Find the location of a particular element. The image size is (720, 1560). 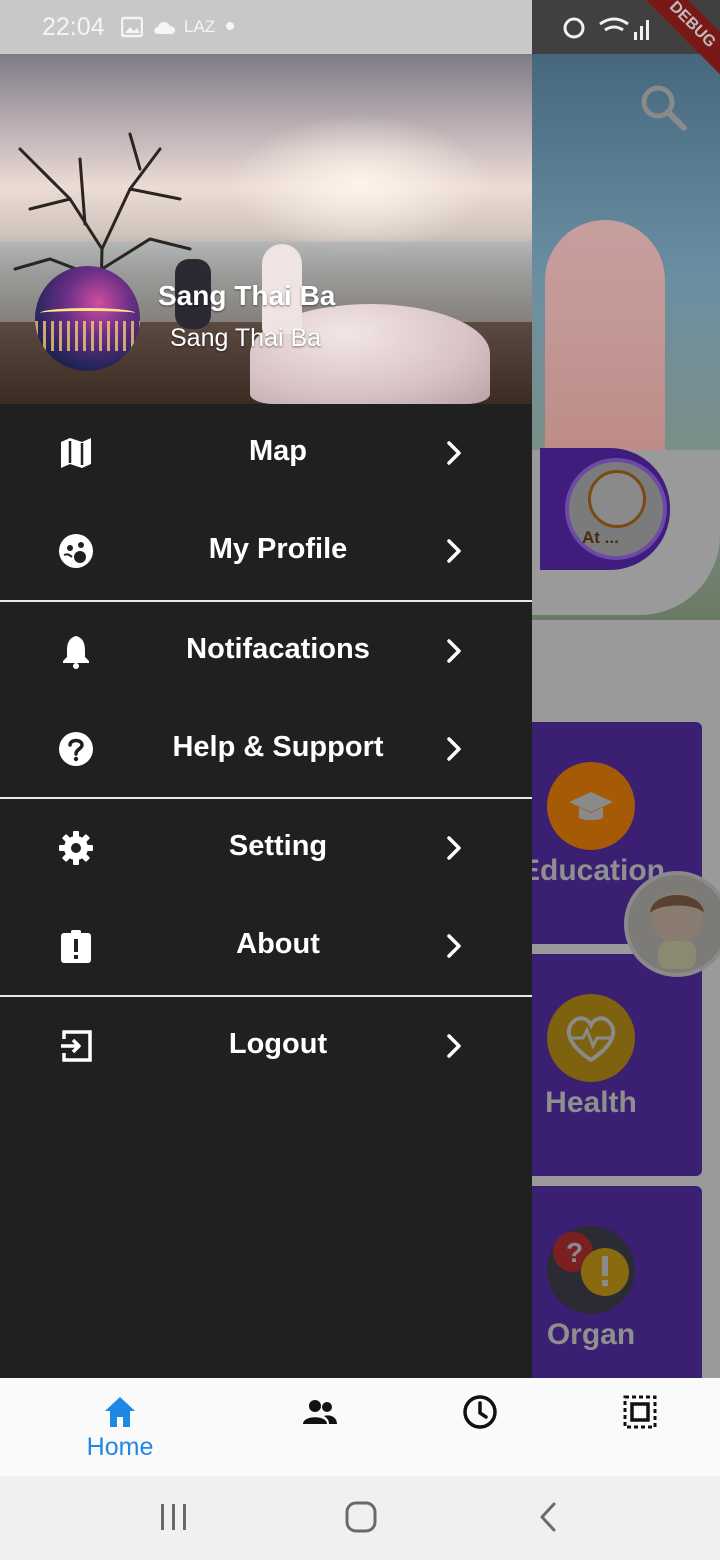

menu-item-map: Map is located at coordinates (266, 453).